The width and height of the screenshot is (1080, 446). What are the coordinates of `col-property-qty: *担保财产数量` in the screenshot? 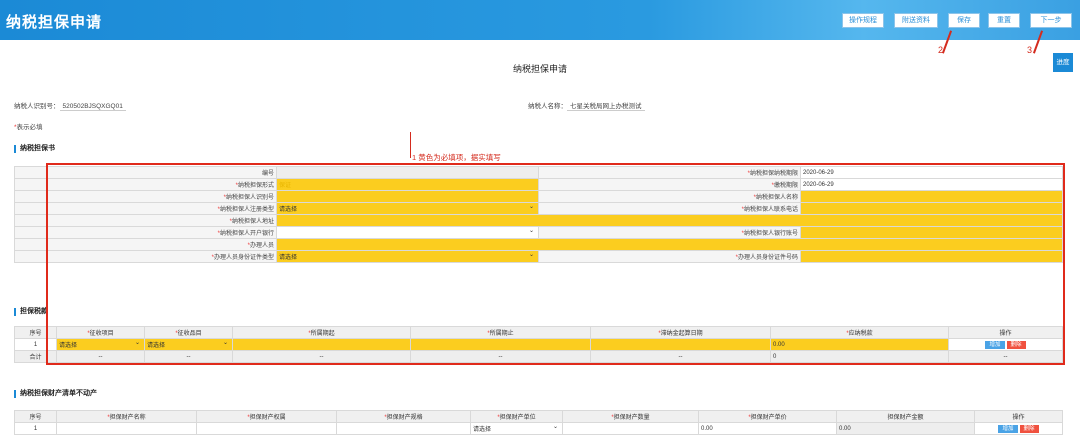 It's located at (630, 416).